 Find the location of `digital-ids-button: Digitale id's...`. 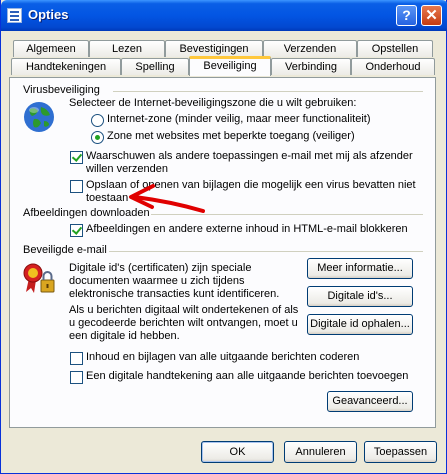

digital-ids-button: Digitale id's... is located at coordinates (360, 296).